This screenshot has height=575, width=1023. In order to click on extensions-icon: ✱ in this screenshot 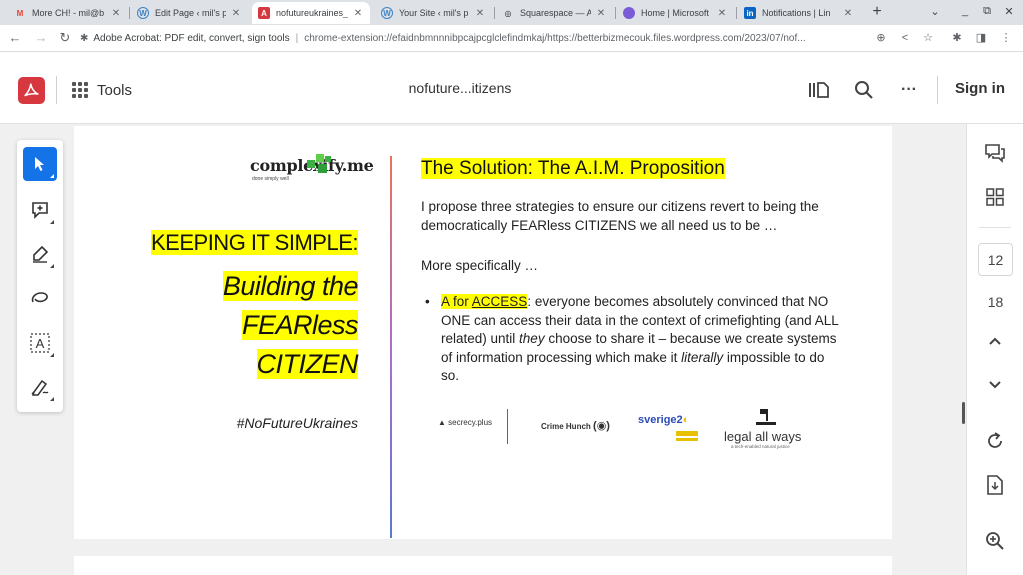, I will do `click(957, 38)`.